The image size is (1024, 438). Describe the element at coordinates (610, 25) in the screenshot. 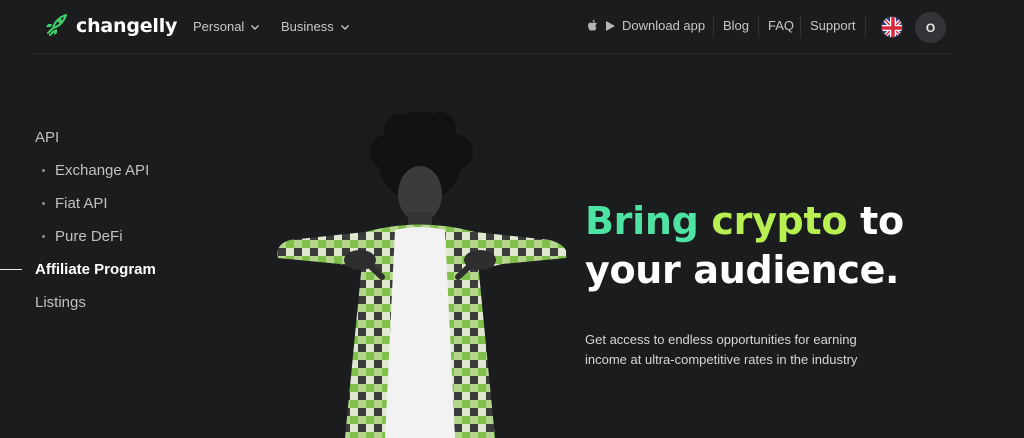

I see `google-play-icon` at that location.